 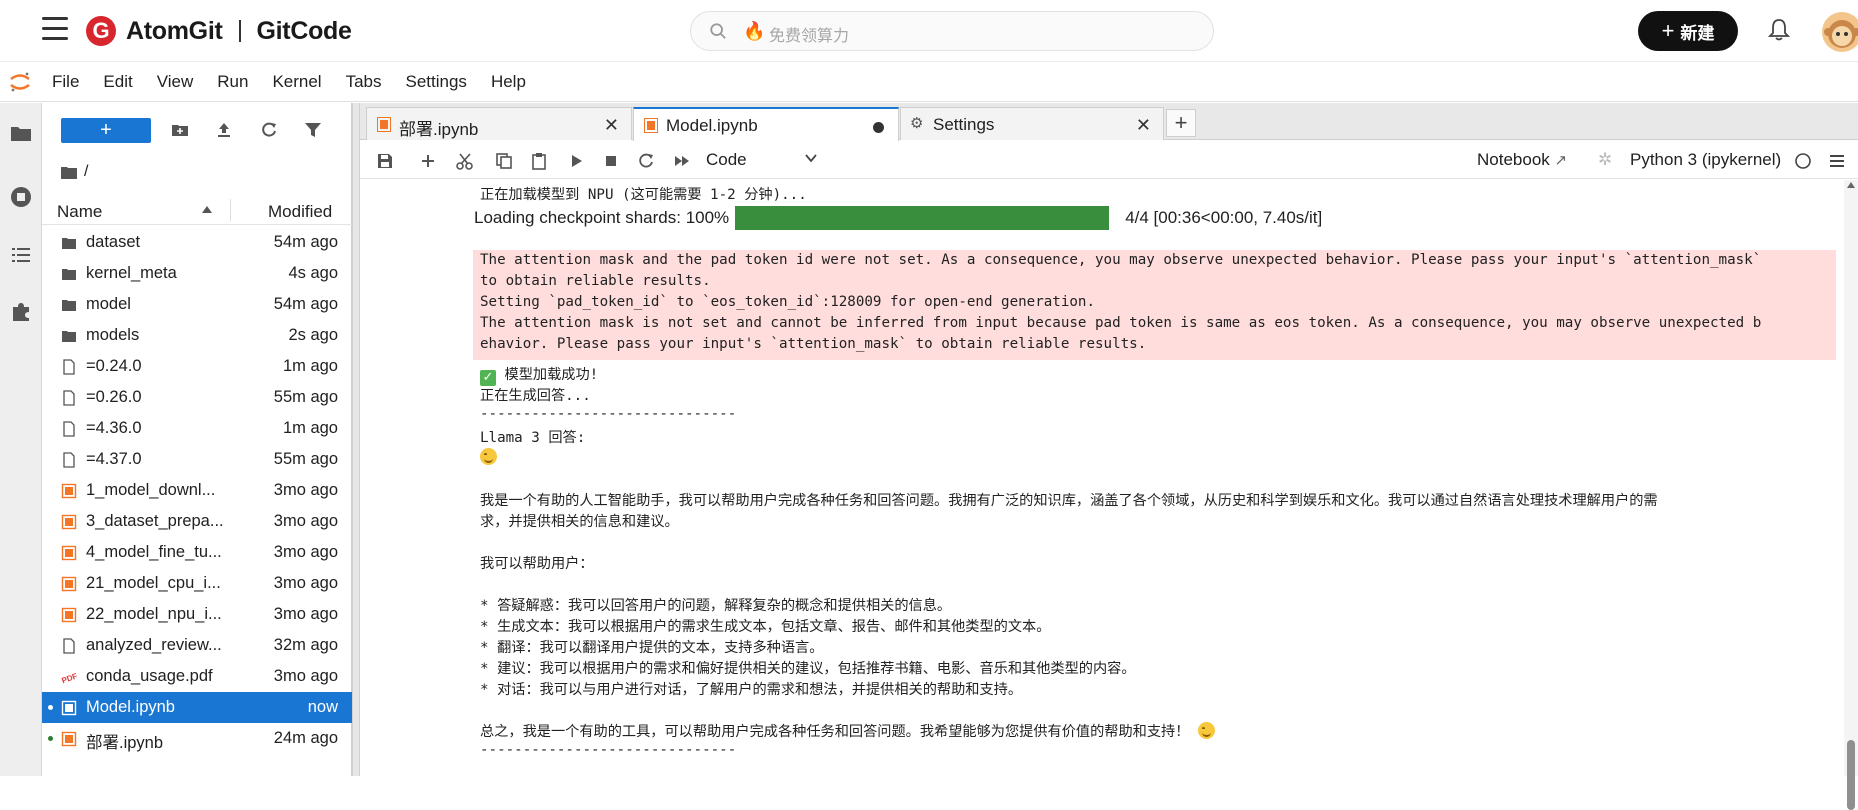 I want to click on scrollbar-thumb, so click(x=1851, y=775).